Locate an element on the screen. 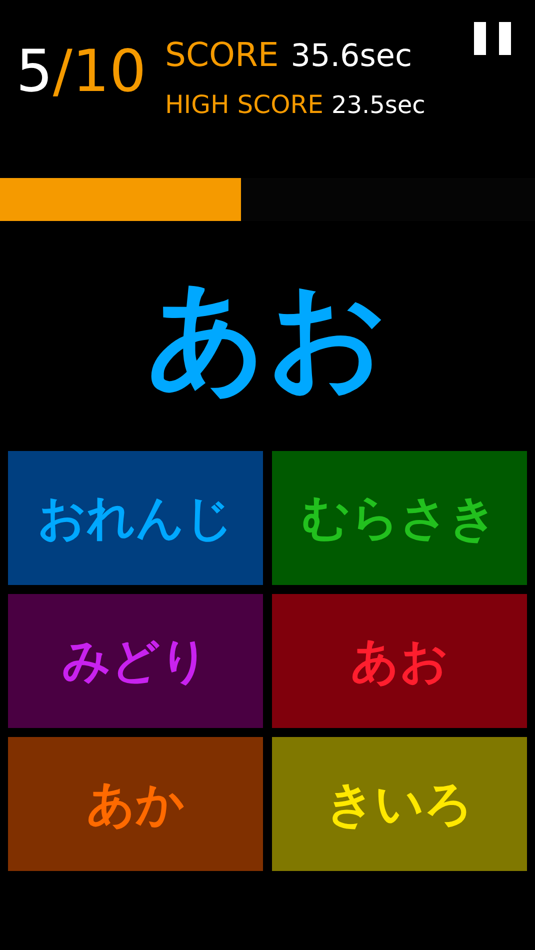  answer-button: あか is located at coordinates (135, 804).